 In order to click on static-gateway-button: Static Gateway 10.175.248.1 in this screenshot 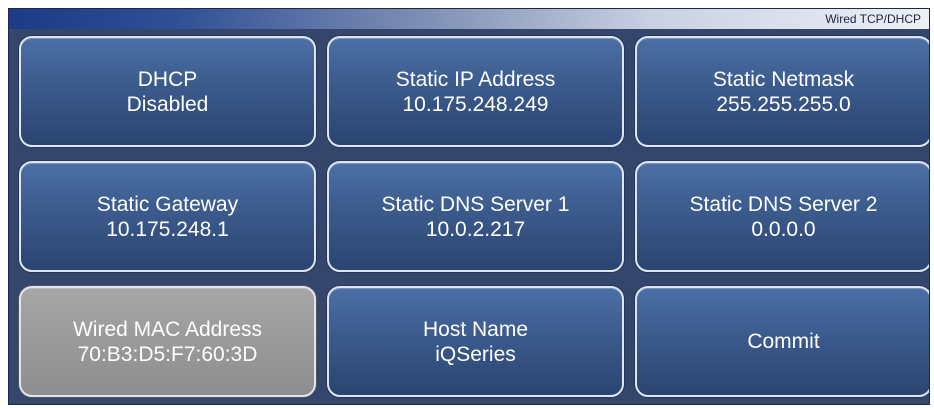, I will do `click(167, 216)`.